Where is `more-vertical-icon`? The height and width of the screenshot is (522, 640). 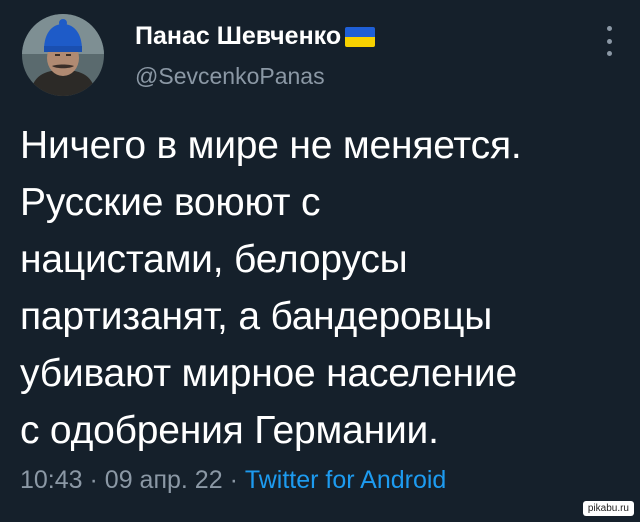 more-vertical-icon is located at coordinates (609, 41).